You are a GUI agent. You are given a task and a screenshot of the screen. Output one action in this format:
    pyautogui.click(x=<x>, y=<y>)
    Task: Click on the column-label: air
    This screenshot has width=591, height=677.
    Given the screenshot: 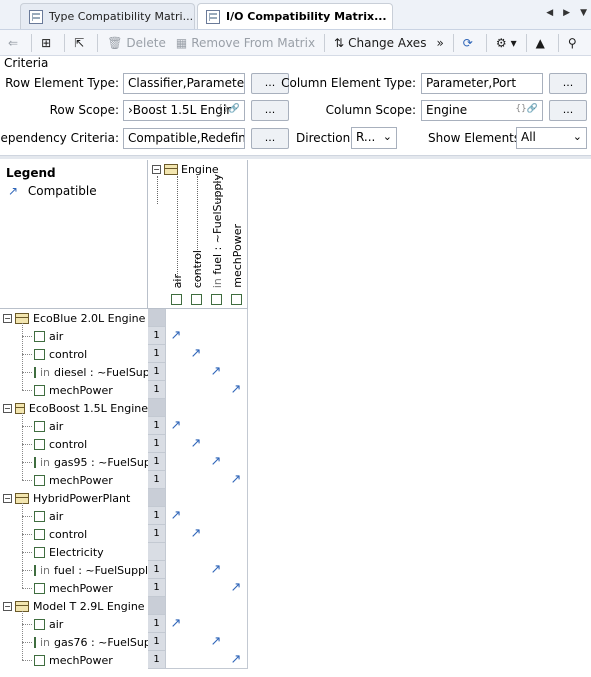 What is the action you would take?
    pyautogui.click(x=177, y=280)
    